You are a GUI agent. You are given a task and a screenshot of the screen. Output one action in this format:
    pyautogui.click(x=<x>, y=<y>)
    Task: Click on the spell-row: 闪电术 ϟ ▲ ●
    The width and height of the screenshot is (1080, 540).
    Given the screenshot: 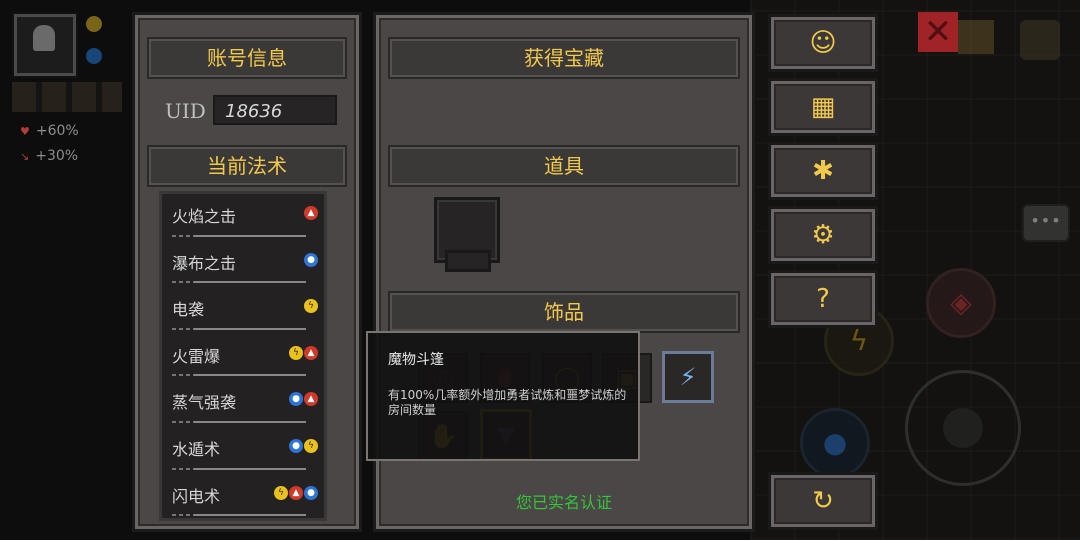 What is the action you would take?
    pyautogui.click(x=243, y=496)
    